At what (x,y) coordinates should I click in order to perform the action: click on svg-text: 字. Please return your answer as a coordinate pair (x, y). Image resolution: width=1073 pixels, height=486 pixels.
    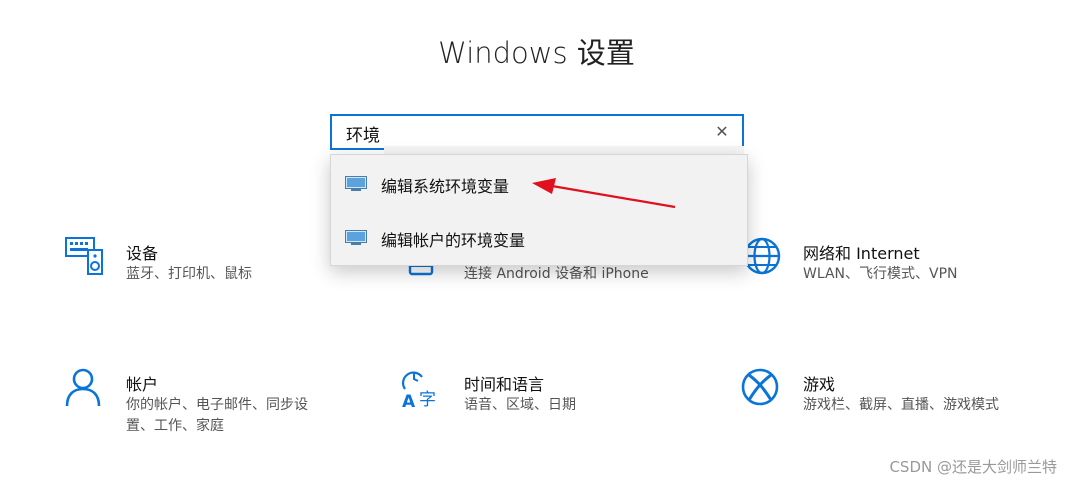
    Looking at the image, I should click on (427, 399).